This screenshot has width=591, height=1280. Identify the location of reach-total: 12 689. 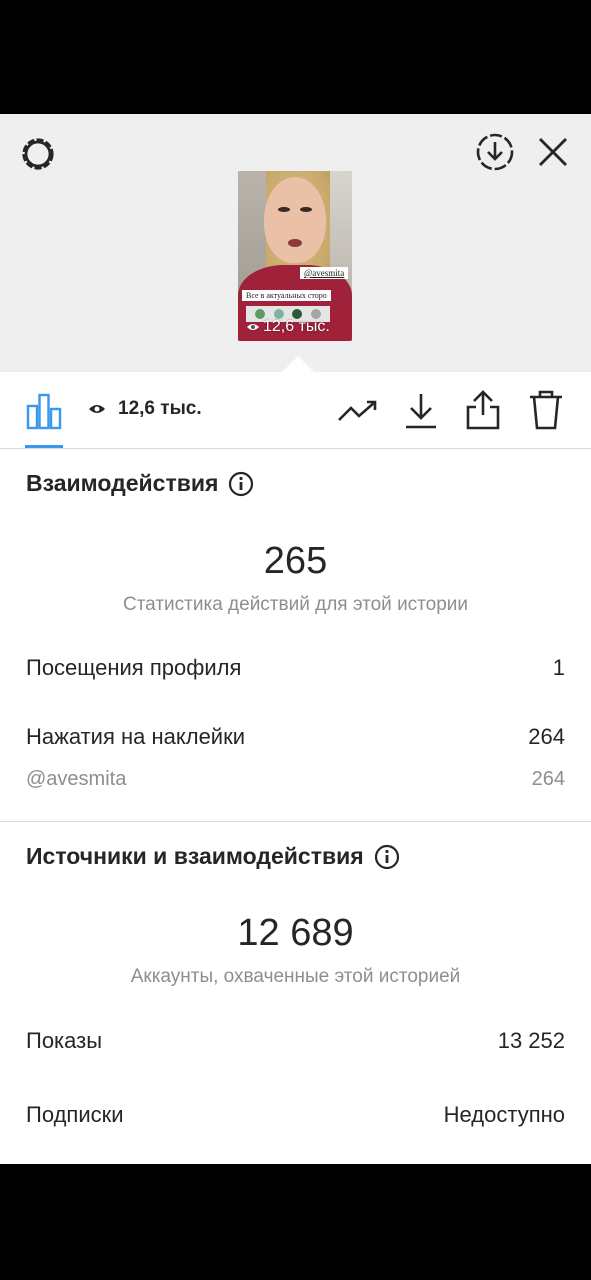
(295, 933).